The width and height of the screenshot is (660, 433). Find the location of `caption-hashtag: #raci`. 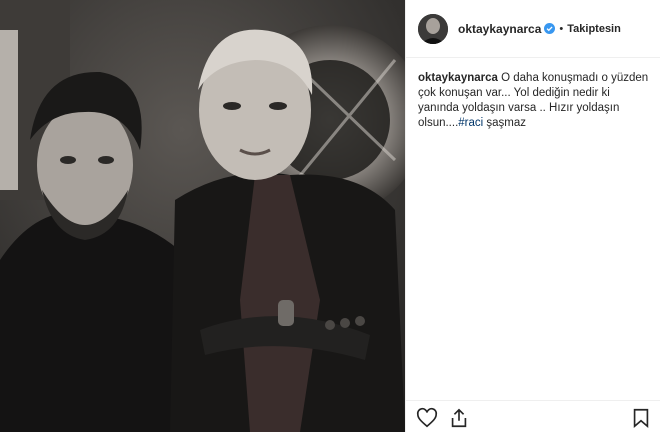

caption-hashtag: #raci is located at coordinates (470, 123).